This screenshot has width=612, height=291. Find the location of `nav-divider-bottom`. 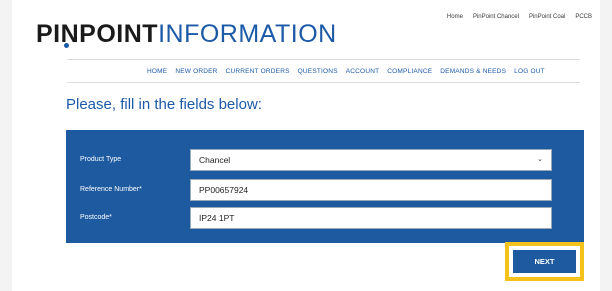

nav-divider-bottom is located at coordinates (323, 82).